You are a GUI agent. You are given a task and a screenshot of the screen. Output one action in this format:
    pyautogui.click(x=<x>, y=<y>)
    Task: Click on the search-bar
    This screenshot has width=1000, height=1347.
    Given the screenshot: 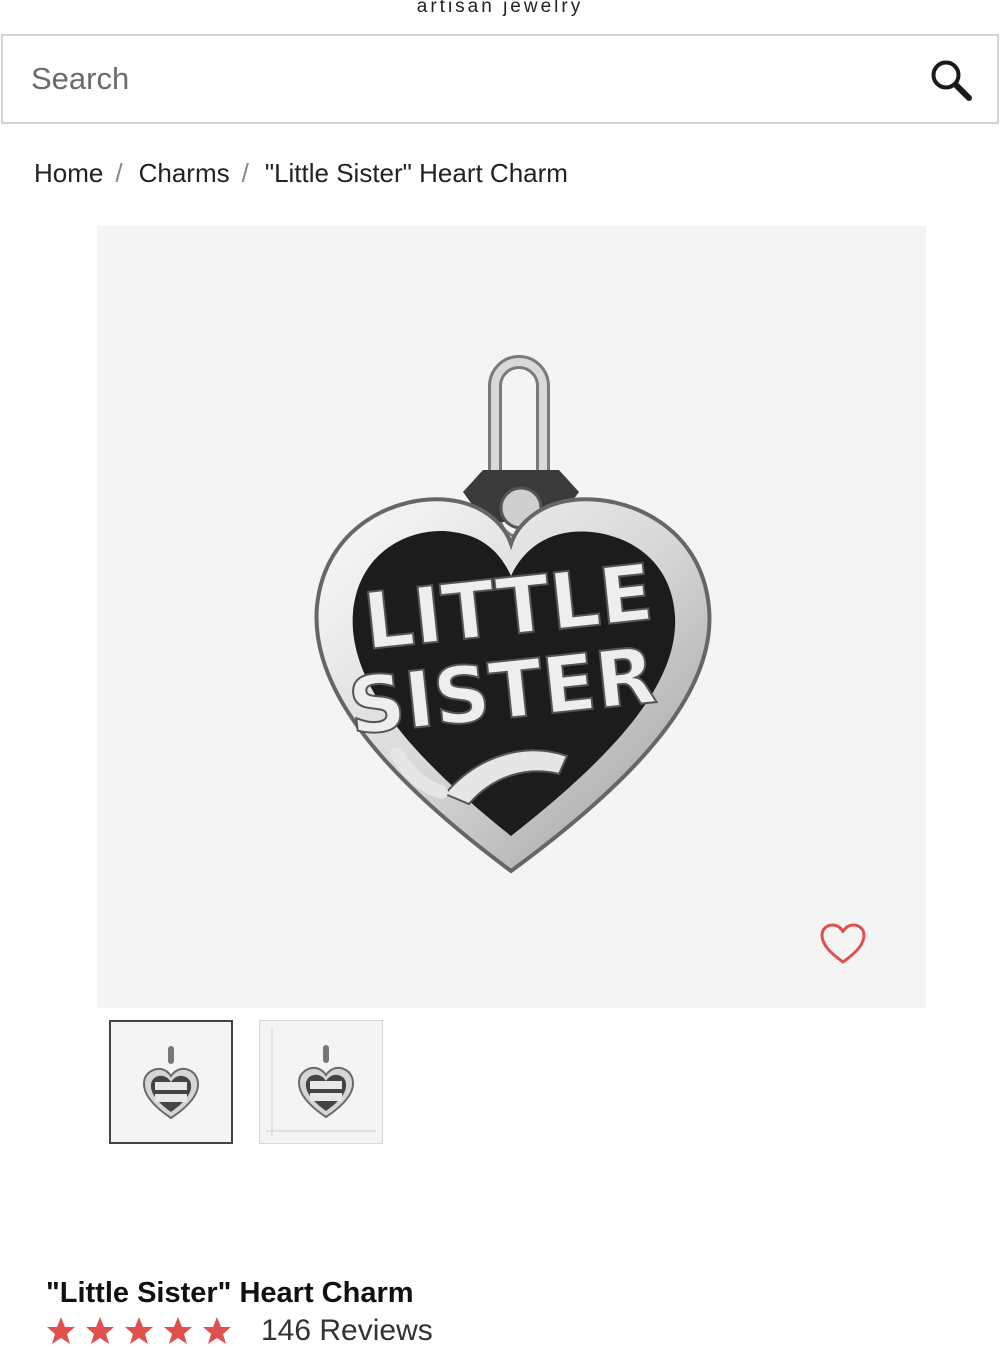 What is the action you would take?
    pyautogui.click(x=500, y=79)
    